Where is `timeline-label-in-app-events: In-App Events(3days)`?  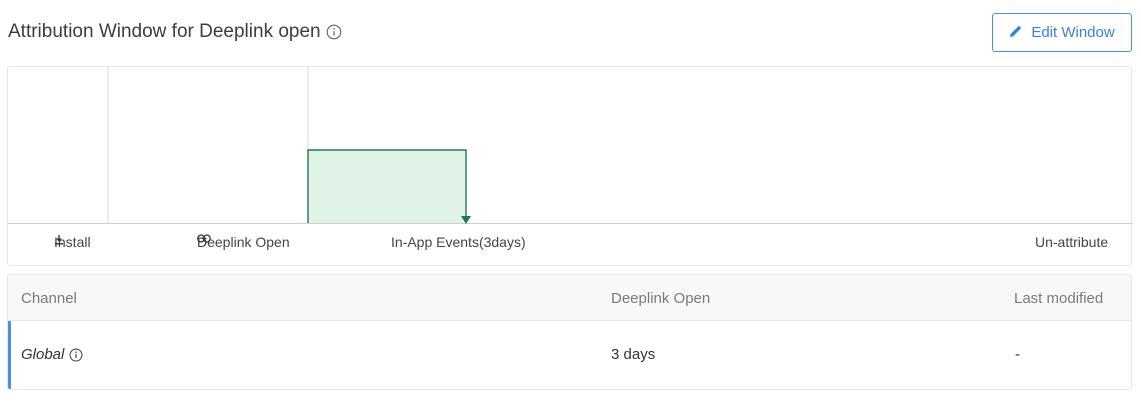 timeline-label-in-app-events: In-App Events(3days) is located at coordinates (458, 242).